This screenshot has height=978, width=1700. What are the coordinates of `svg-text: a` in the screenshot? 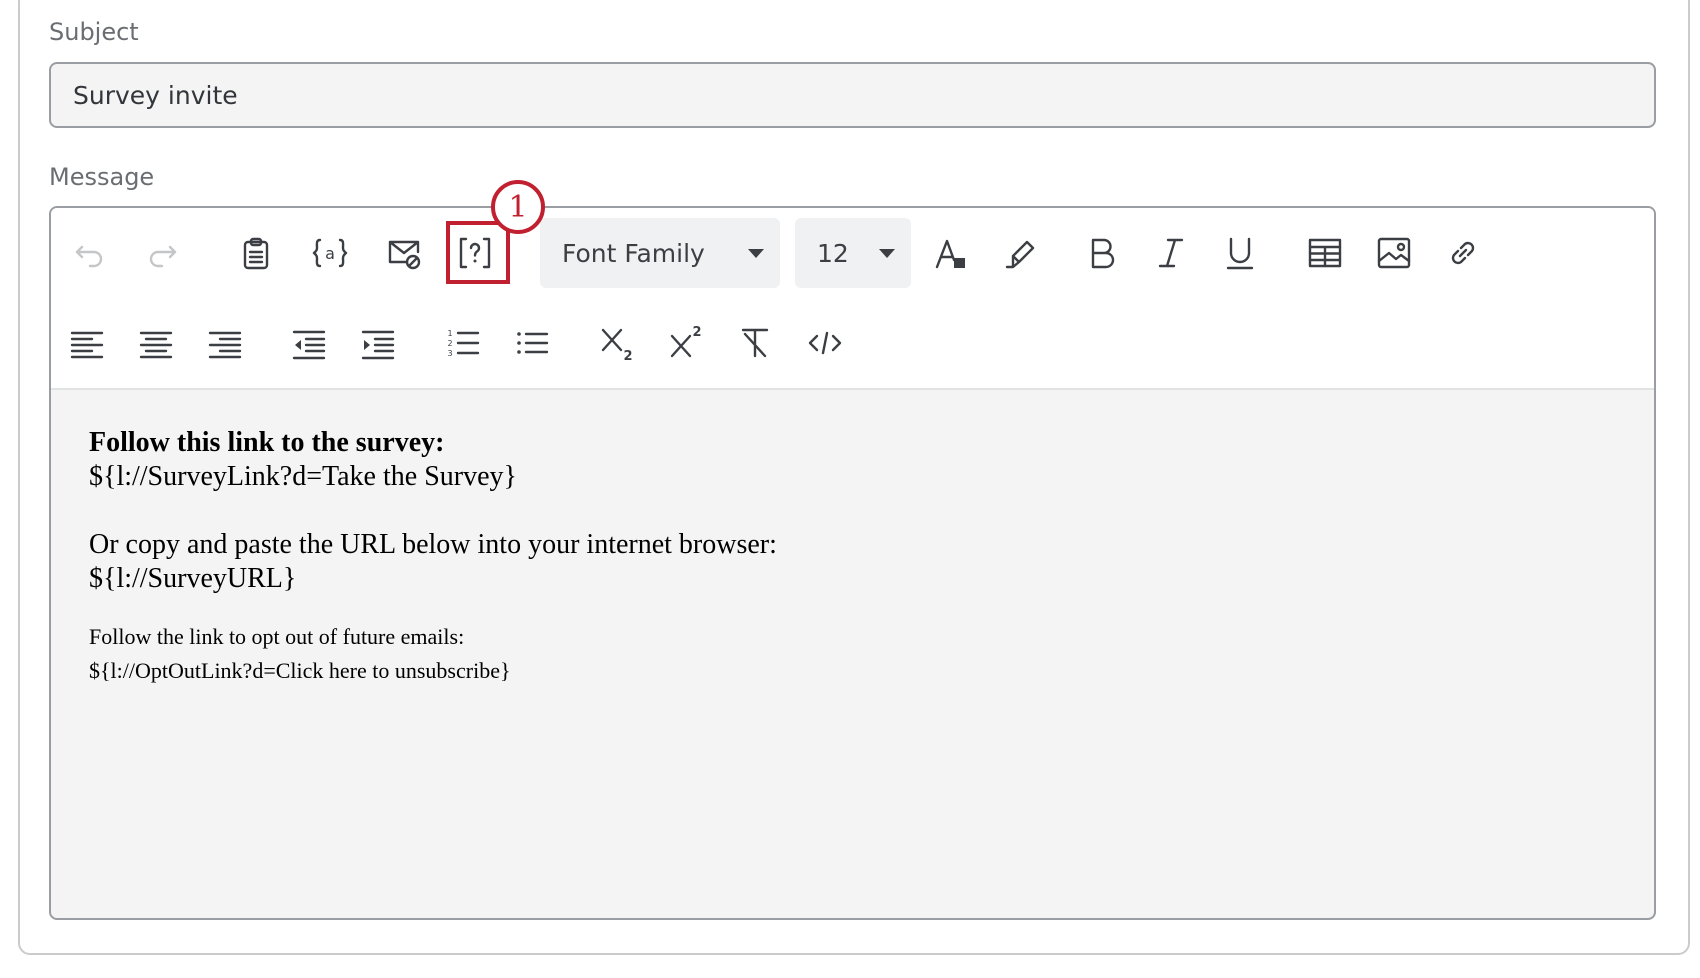 It's located at (330, 253).